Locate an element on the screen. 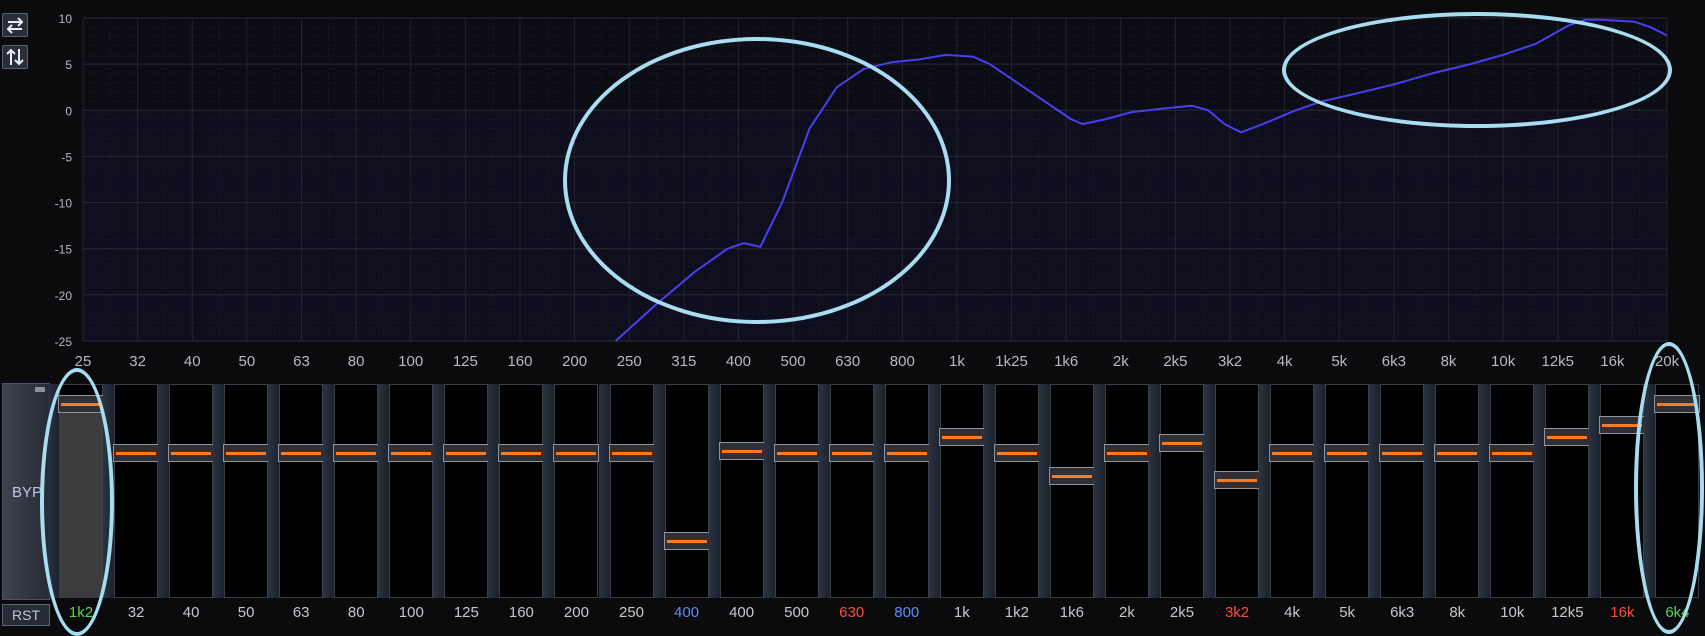 This screenshot has width=1705, height=636. swap-horizontal-button is located at coordinates (15, 25).